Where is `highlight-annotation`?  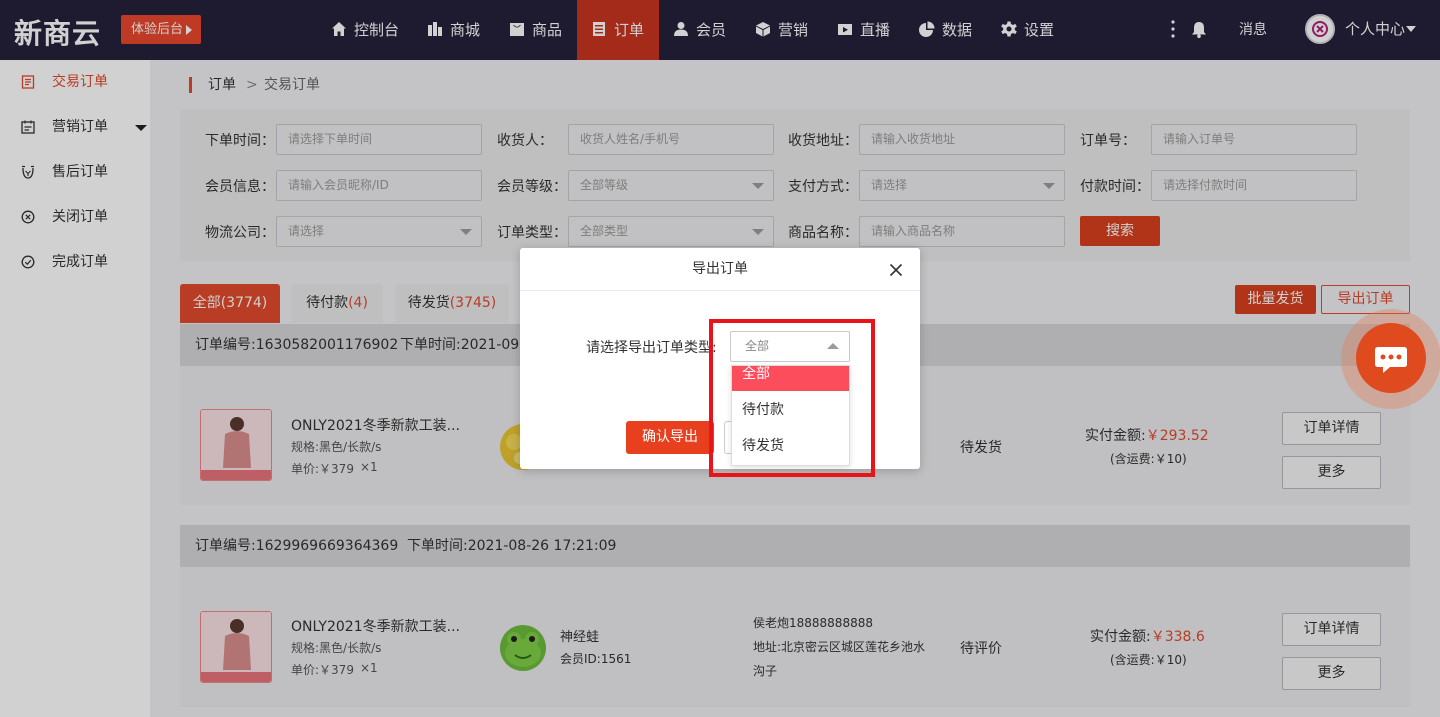
highlight-annotation is located at coordinates (792, 398).